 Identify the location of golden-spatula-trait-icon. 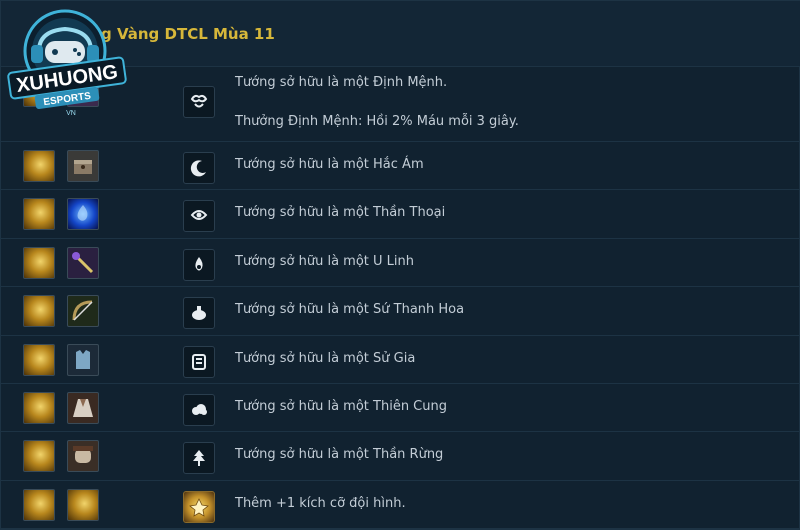
(199, 506).